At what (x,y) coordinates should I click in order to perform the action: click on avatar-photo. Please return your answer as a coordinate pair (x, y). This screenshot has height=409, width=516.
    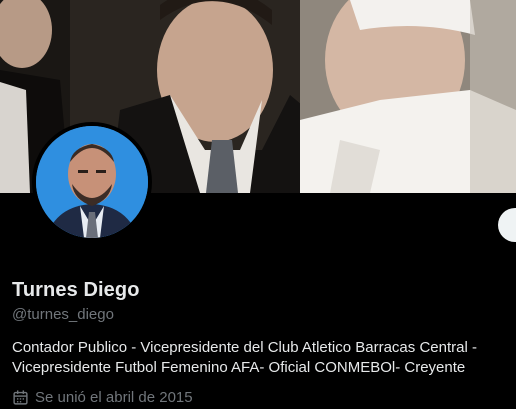
    Looking at the image, I should click on (92, 182).